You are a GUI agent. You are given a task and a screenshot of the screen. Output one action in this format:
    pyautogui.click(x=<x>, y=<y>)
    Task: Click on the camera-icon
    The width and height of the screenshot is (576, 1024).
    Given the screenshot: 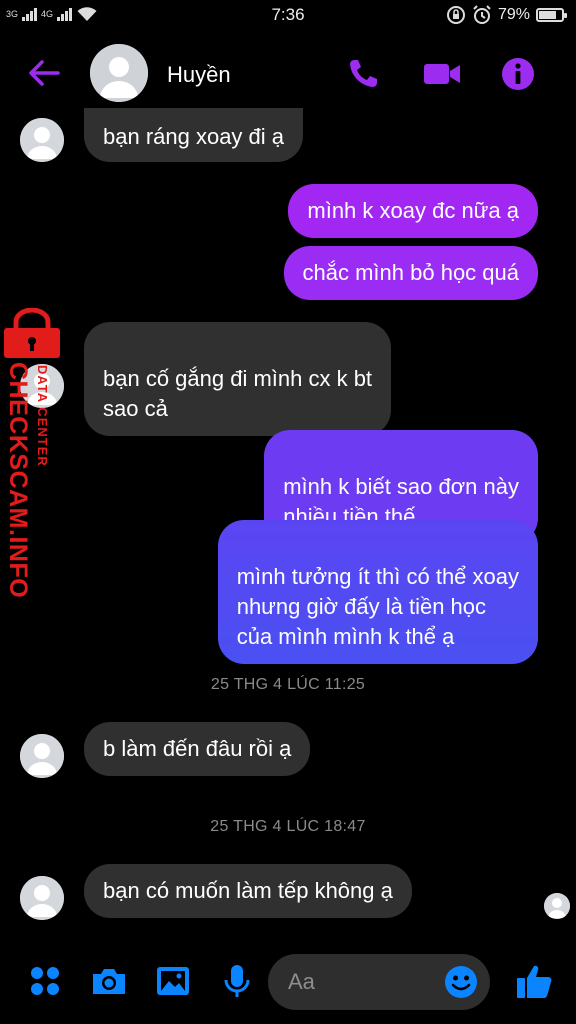 What is the action you would take?
    pyautogui.click(x=109, y=981)
    